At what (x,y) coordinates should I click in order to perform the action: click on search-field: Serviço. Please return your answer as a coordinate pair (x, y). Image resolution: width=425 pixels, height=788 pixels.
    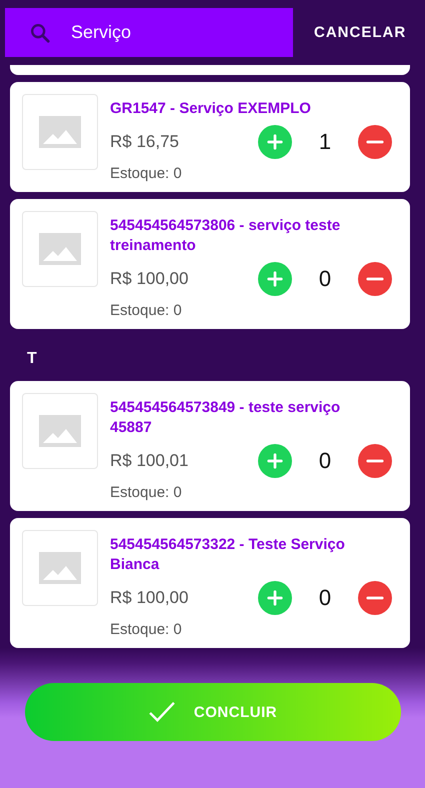
    Looking at the image, I should click on (149, 32).